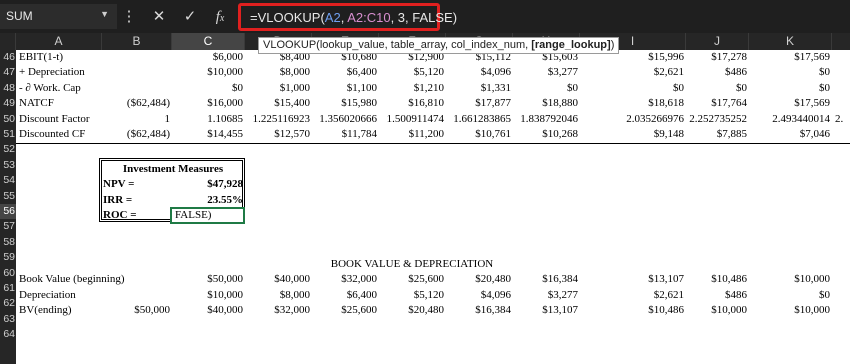 This screenshot has height=364, width=850. Describe the element at coordinates (841, 119) in the screenshot. I see `cell-l50-overflow: 2.` at that location.